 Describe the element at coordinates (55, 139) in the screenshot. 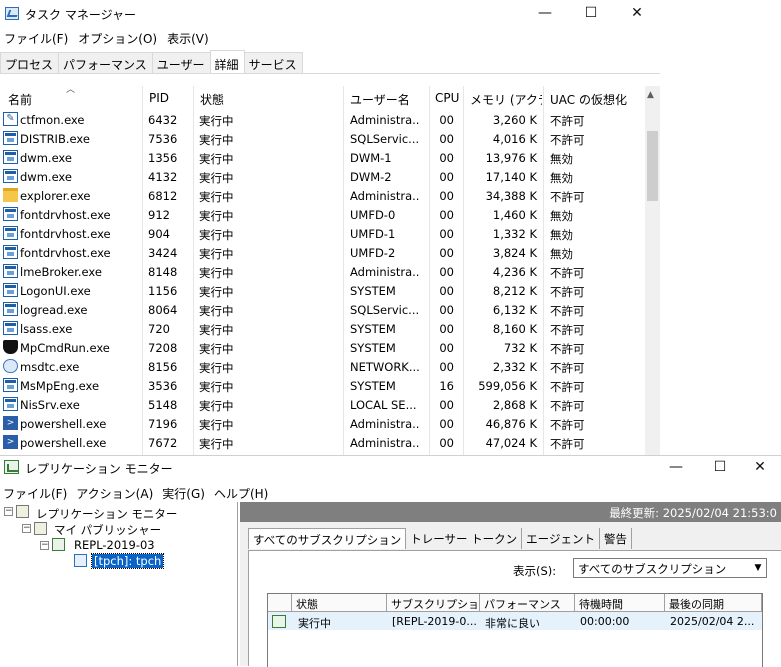

I see `process-name: DISTRIB.exe` at that location.